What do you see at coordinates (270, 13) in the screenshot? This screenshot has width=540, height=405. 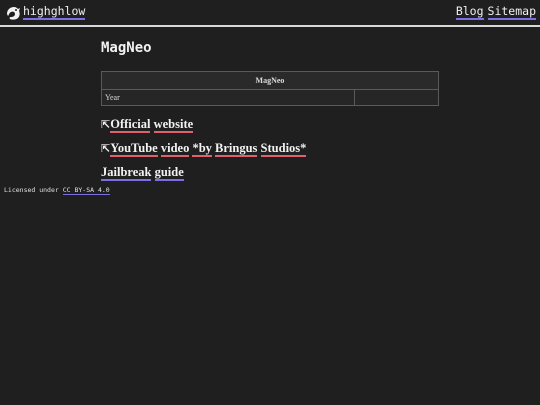 I see `top-bar: highghlow Blog Sitemap` at bounding box center [270, 13].